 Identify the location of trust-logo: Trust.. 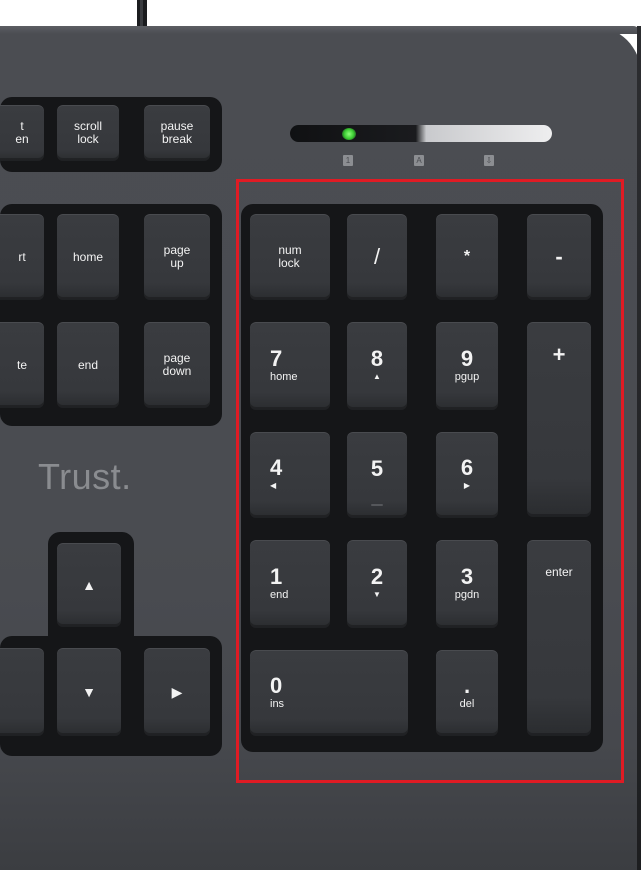
(85, 476).